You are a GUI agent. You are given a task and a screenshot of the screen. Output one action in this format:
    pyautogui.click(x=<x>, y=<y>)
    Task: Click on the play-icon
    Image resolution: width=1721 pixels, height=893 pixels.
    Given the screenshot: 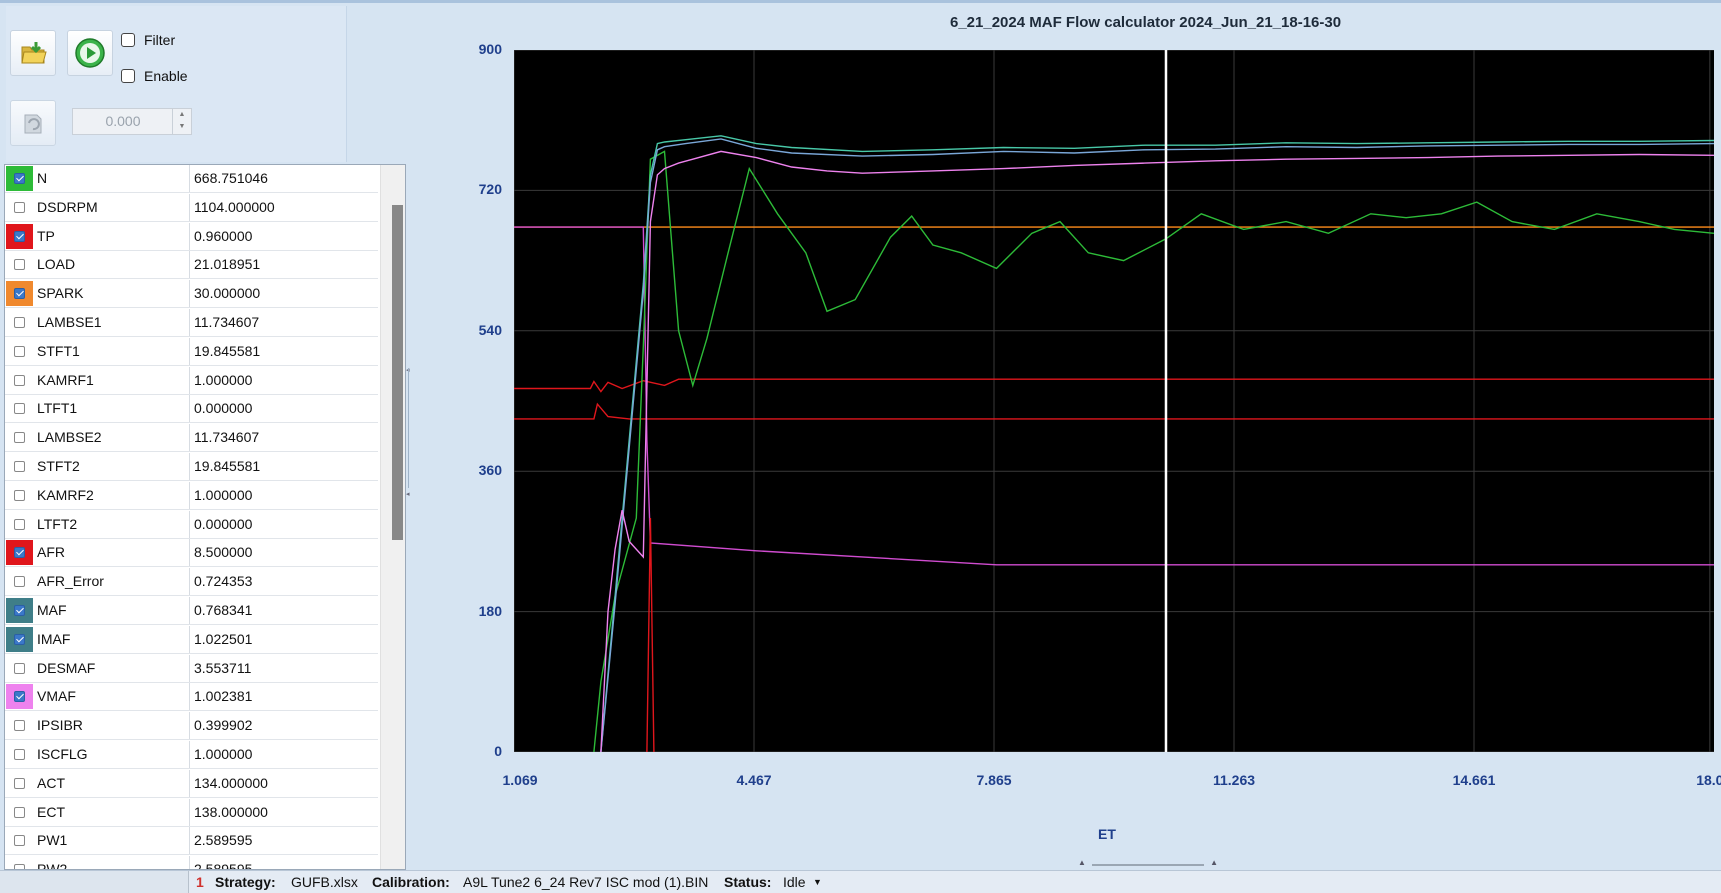 What is the action you would take?
    pyautogui.click(x=90, y=53)
    